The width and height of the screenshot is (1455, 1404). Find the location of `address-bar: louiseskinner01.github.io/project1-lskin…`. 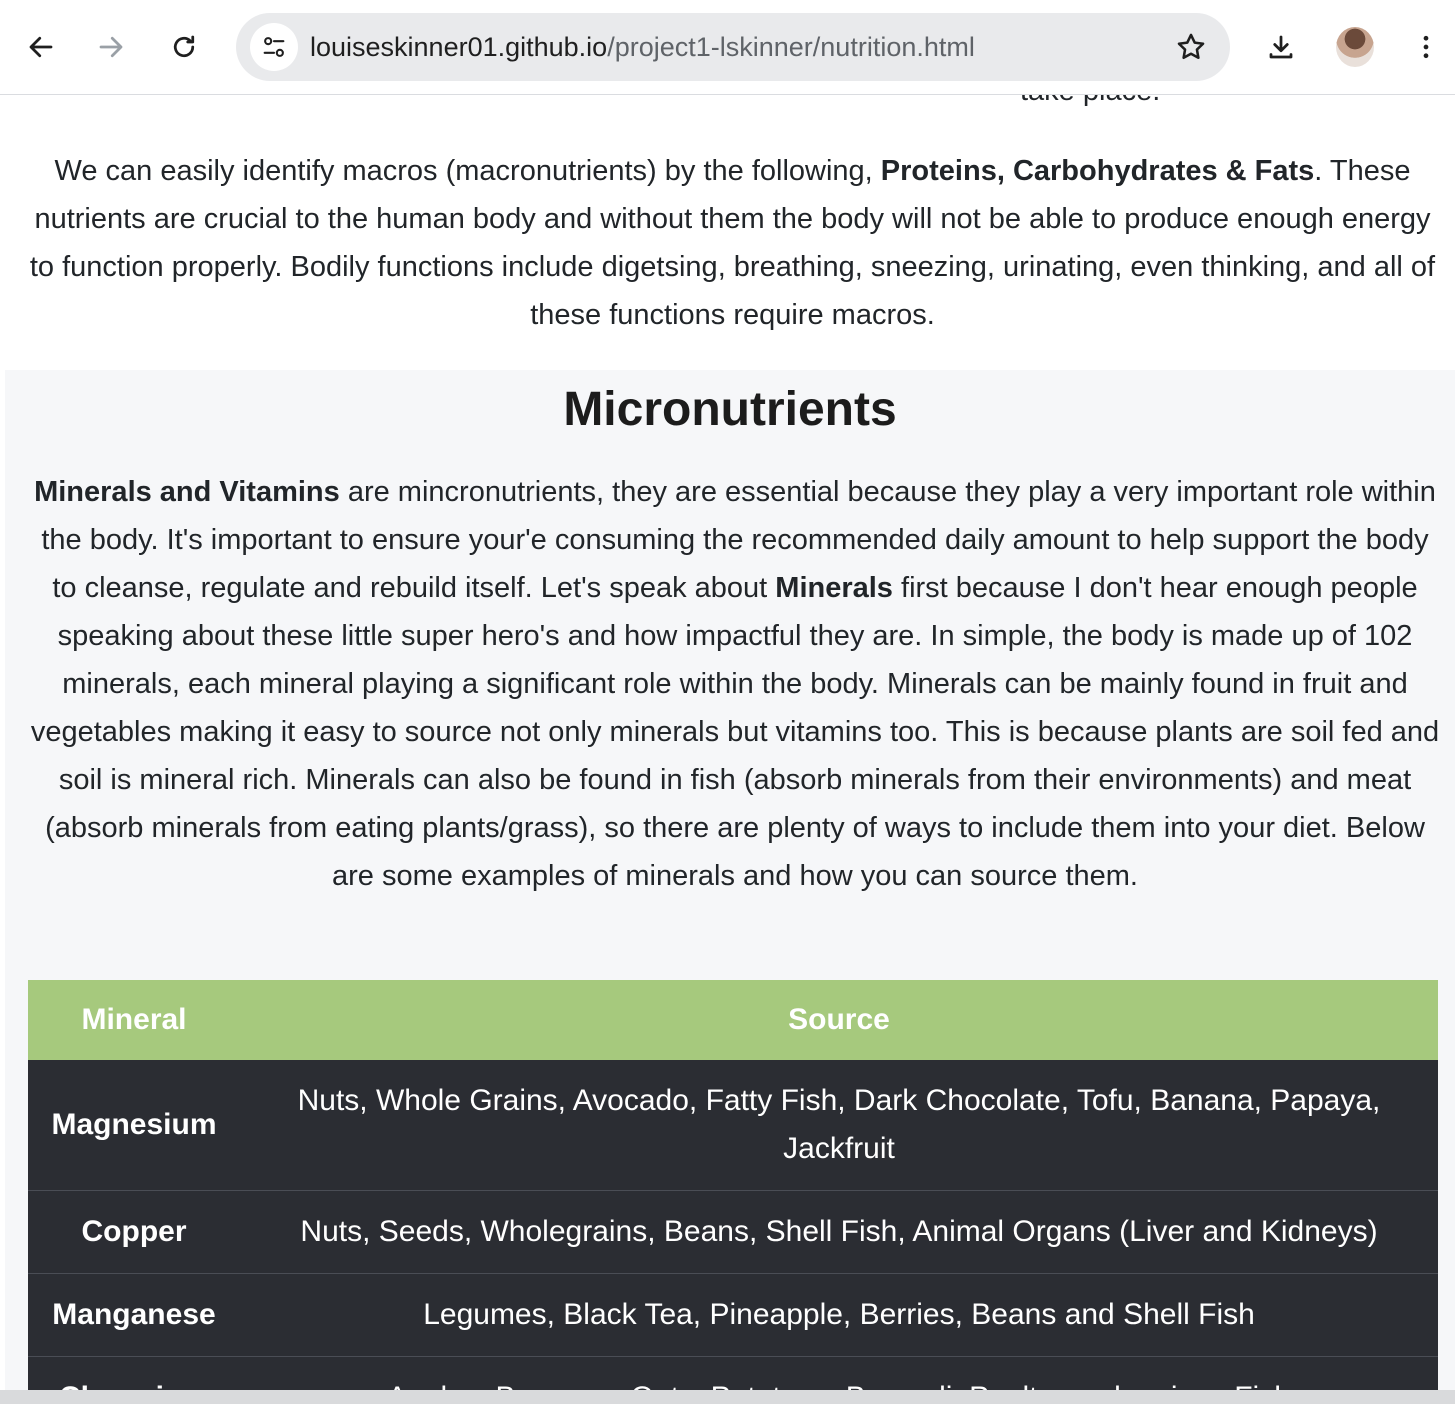

address-bar: louiseskinner01.github.io/project1-lskin… is located at coordinates (733, 47).